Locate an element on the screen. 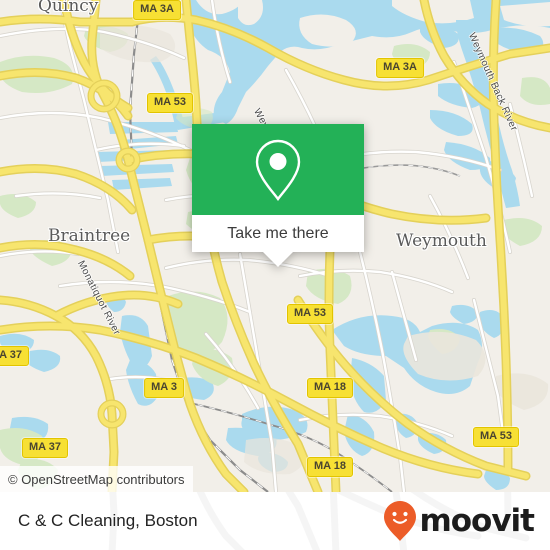  callout-action: Take me there is located at coordinates (278, 233).